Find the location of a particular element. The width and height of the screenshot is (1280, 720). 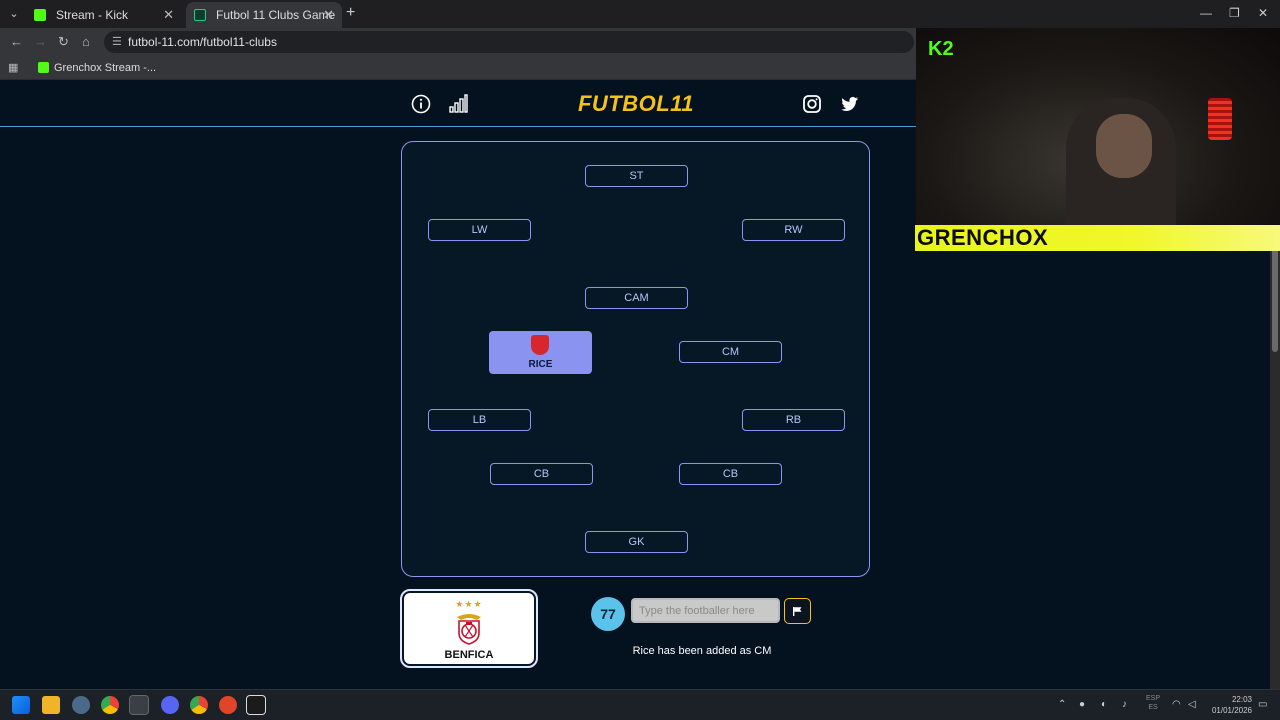

tab-search-chevron-icon: ⌄ is located at coordinates (14, 14).